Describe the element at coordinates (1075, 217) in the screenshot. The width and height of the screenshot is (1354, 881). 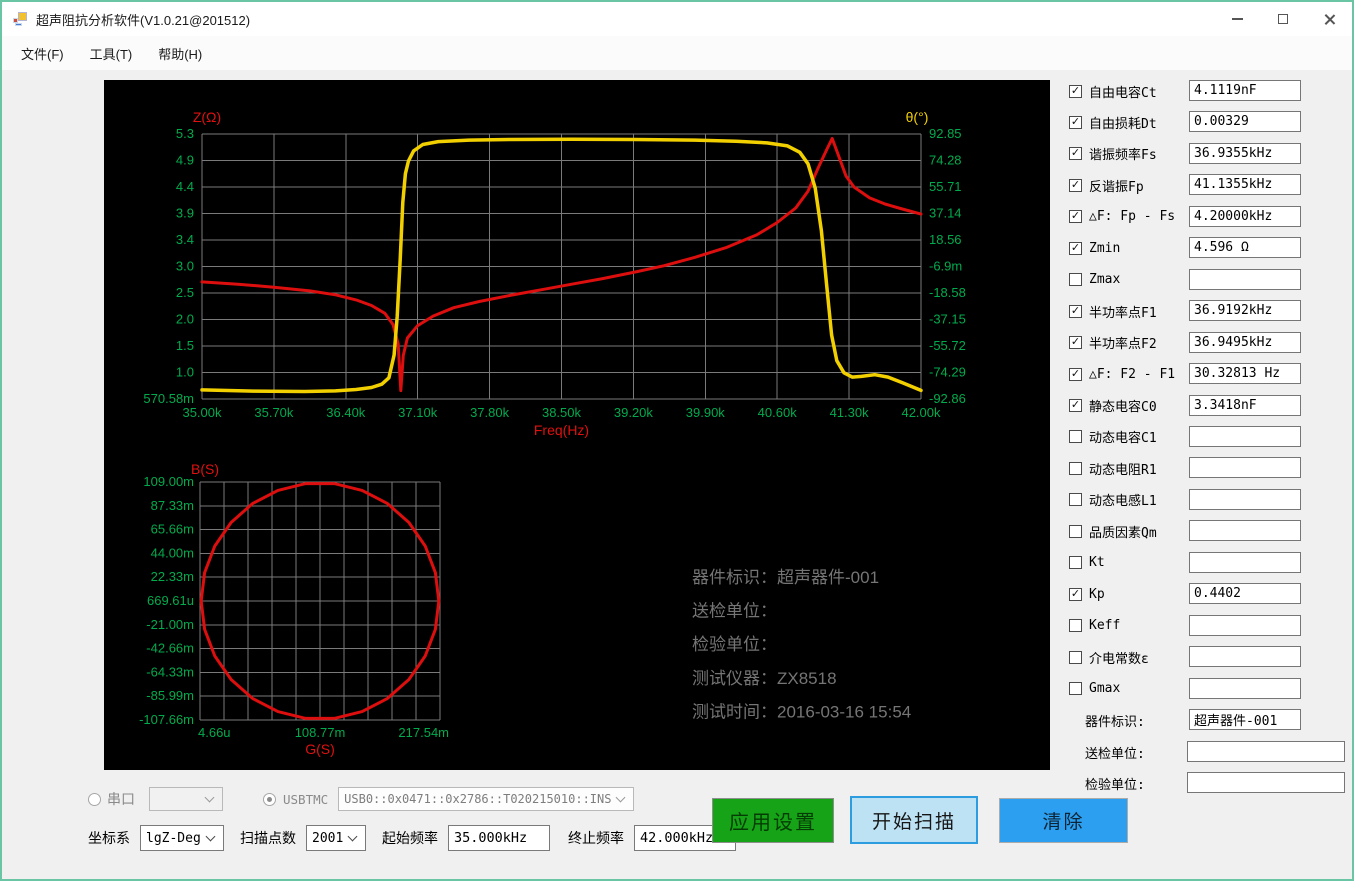
I see `checkbox-df-fp-fs` at that location.